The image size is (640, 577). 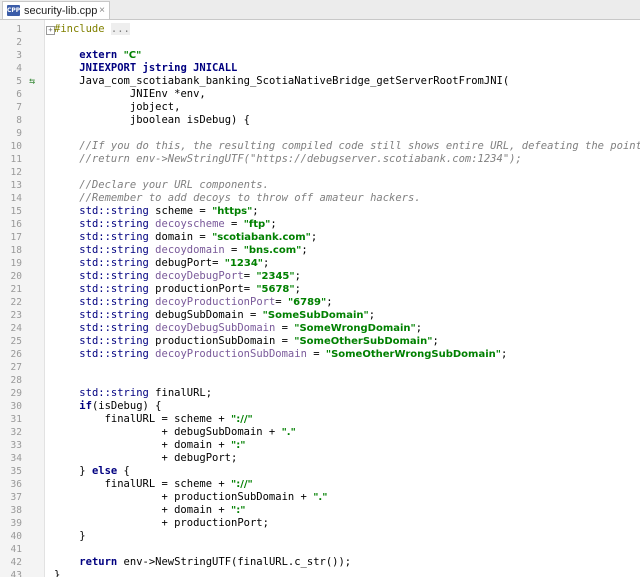 I want to click on editor-tab-bar: CPP security-lib.cpp ×, so click(x=320, y=10).